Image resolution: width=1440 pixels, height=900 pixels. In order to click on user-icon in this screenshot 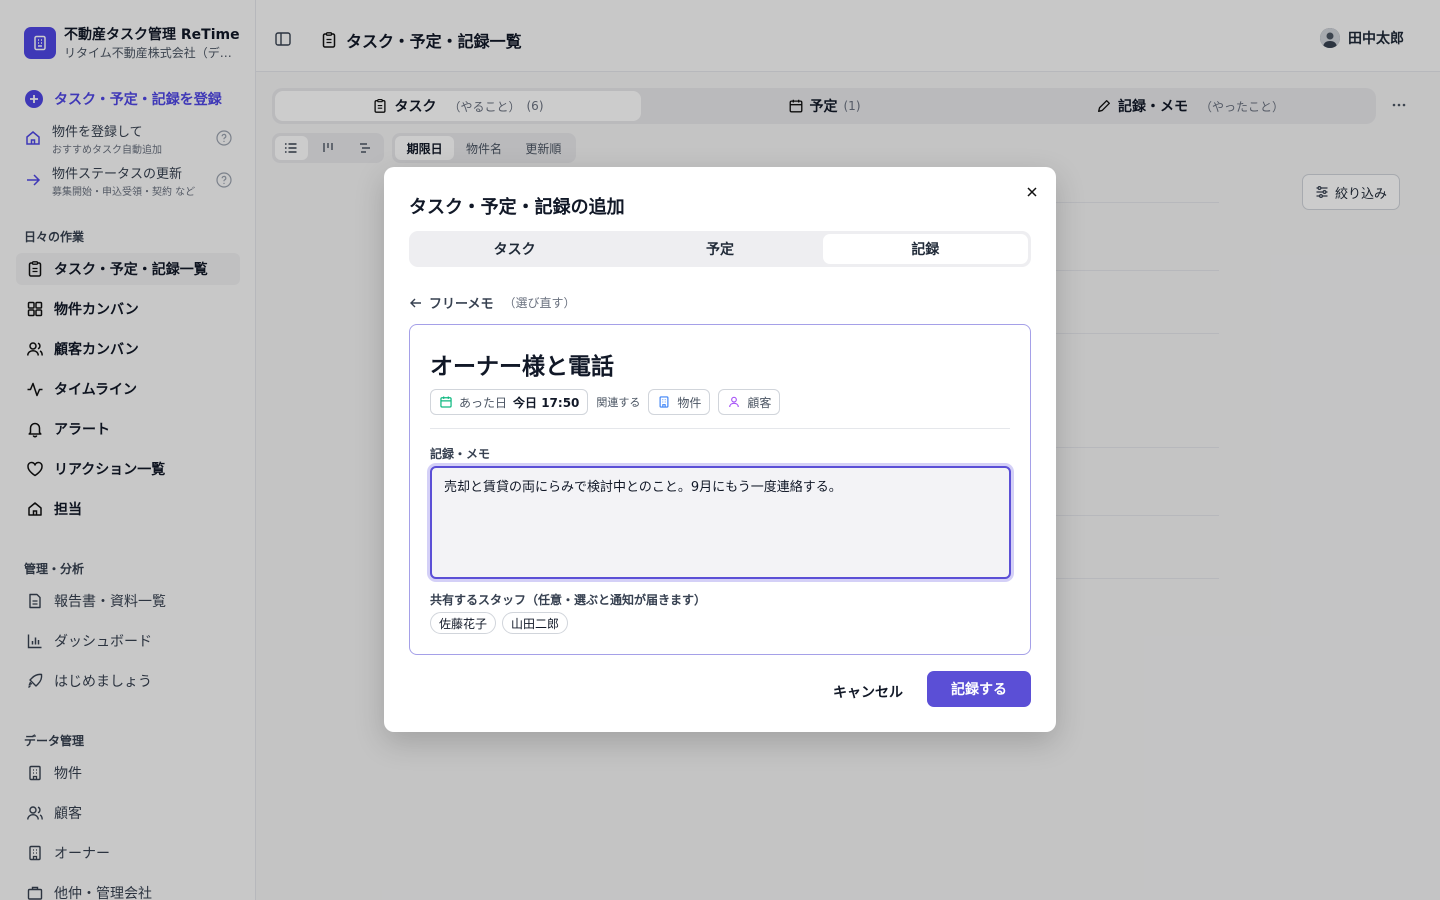, I will do `click(734, 402)`.